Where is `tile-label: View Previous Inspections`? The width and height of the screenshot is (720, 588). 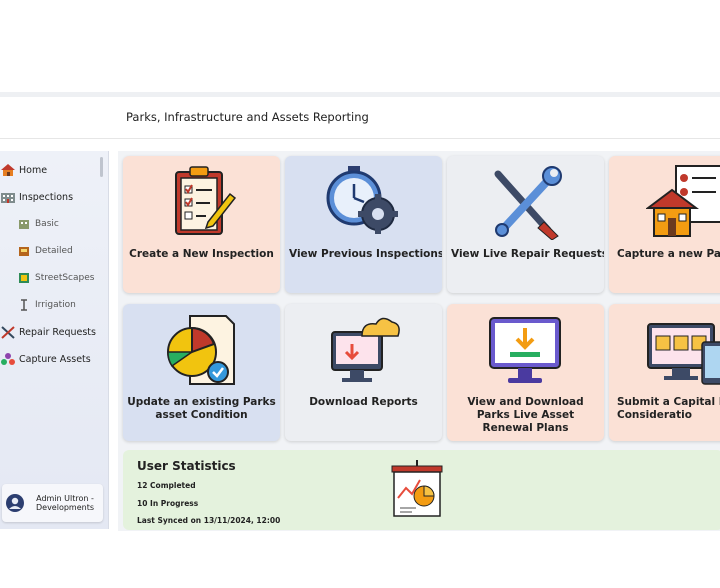
tile-label: View Previous Inspections is located at coordinates (365, 254).